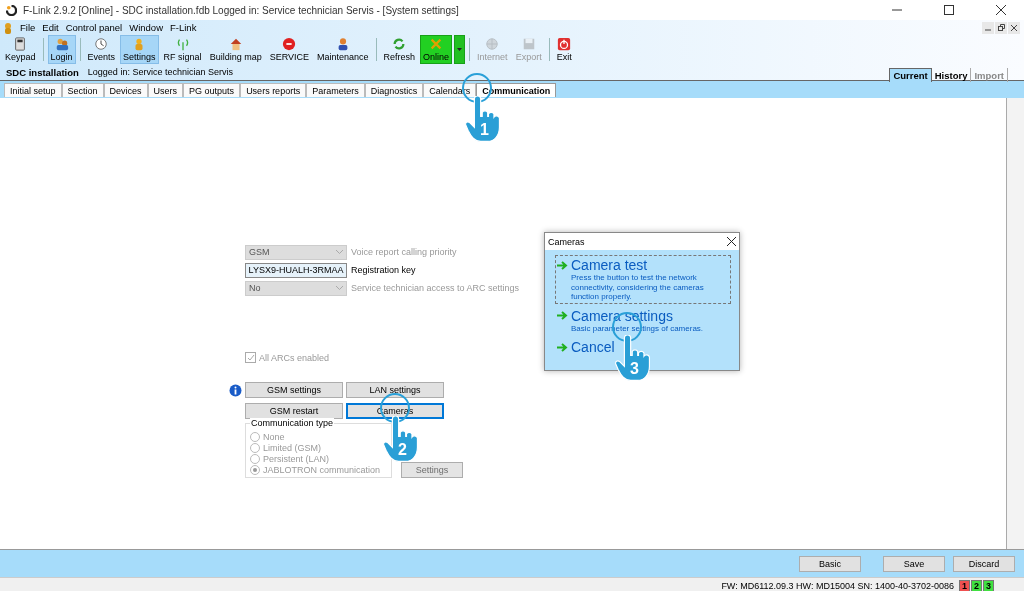 The width and height of the screenshot is (1024, 591). Describe the element at coordinates (82, 90) in the screenshot. I see `tab: Section` at that location.